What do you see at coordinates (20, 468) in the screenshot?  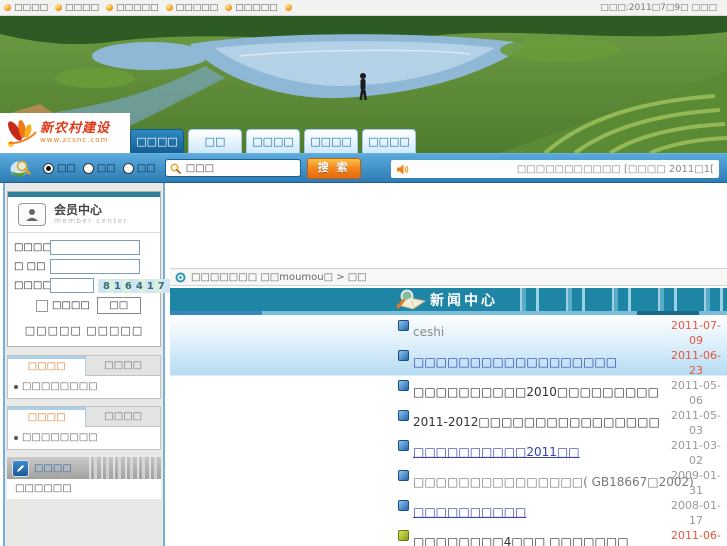 I see `pen-icon` at bounding box center [20, 468].